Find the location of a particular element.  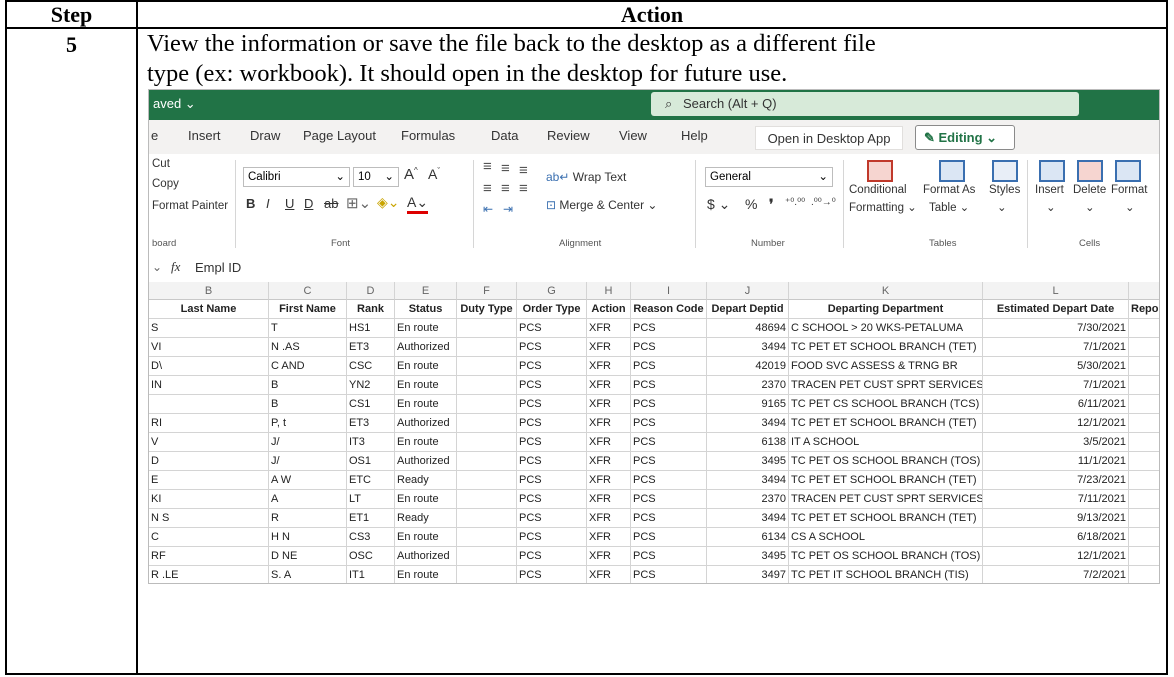

currency-icon: $ ⌄ is located at coordinates (718, 204).